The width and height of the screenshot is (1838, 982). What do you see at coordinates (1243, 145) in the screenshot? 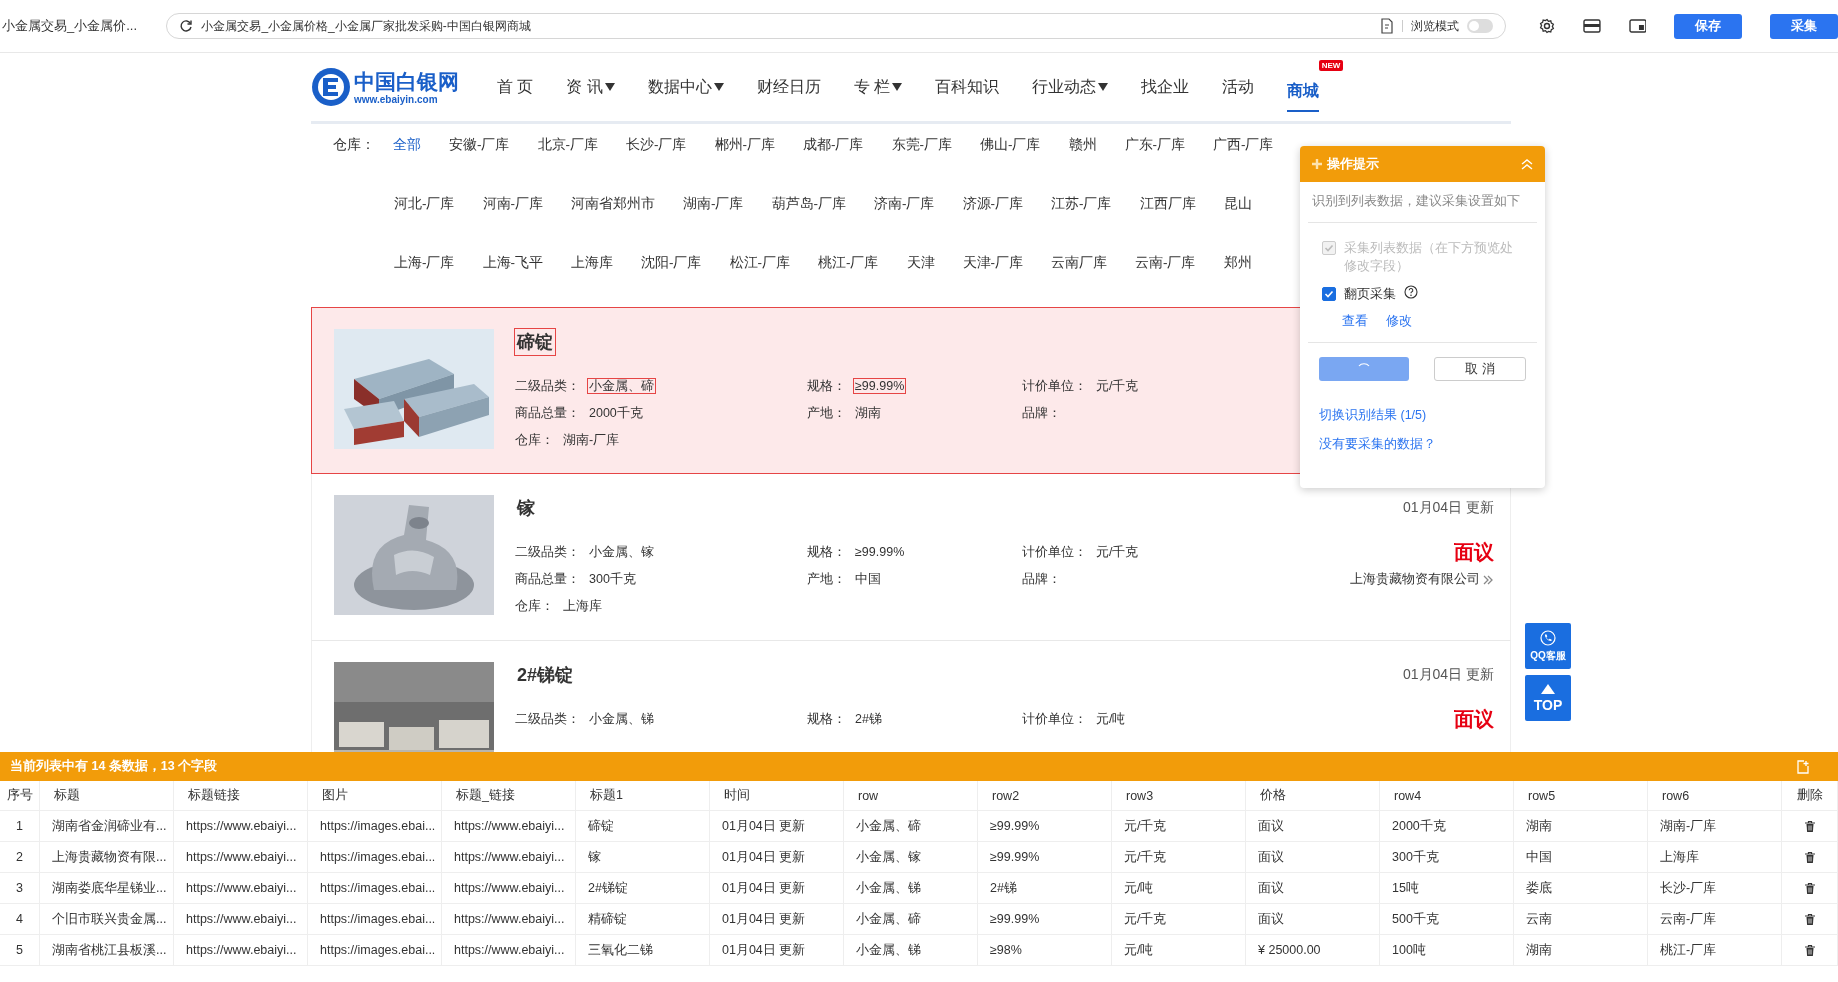
I see `filter-option: 广西-厂库` at bounding box center [1243, 145].